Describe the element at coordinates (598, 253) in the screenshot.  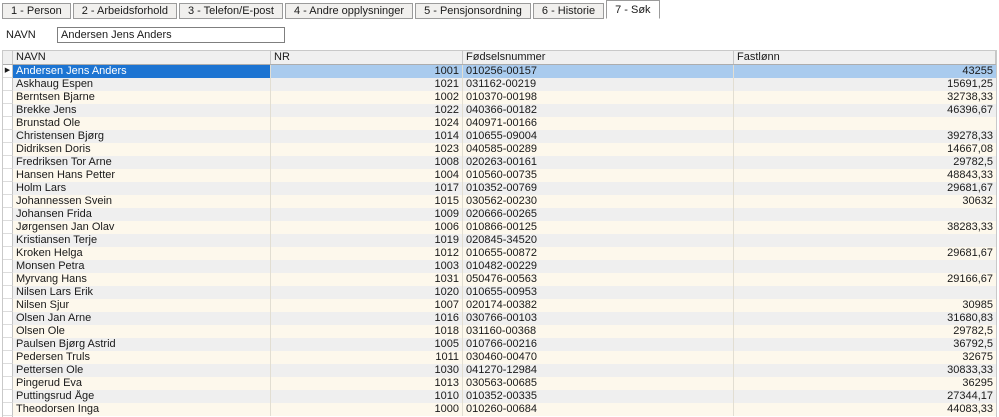
I see `cell-fodselsnummer: 010655-00872` at that location.